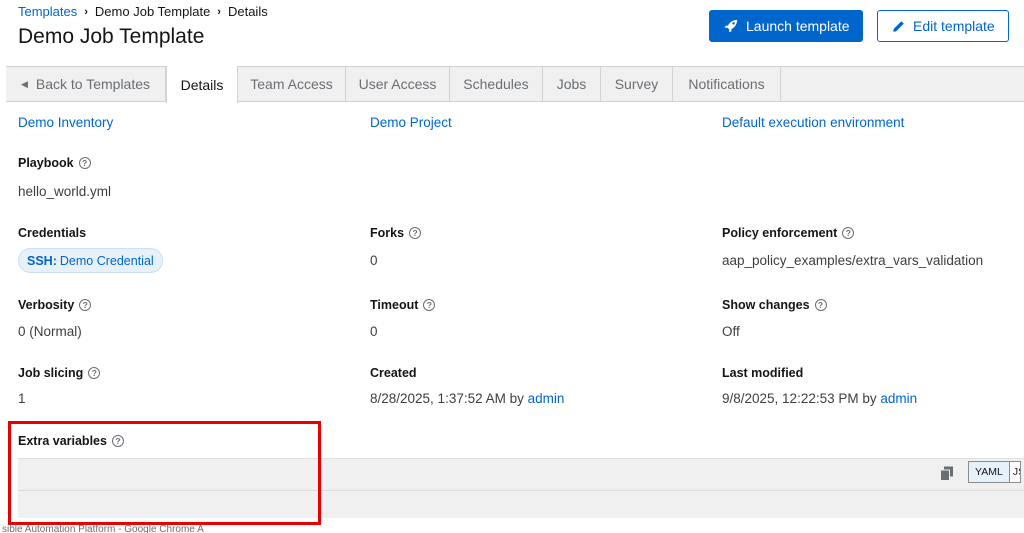 The height and width of the screenshot is (533, 1024). I want to click on launch-template-label: Launch template, so click(798, 26).